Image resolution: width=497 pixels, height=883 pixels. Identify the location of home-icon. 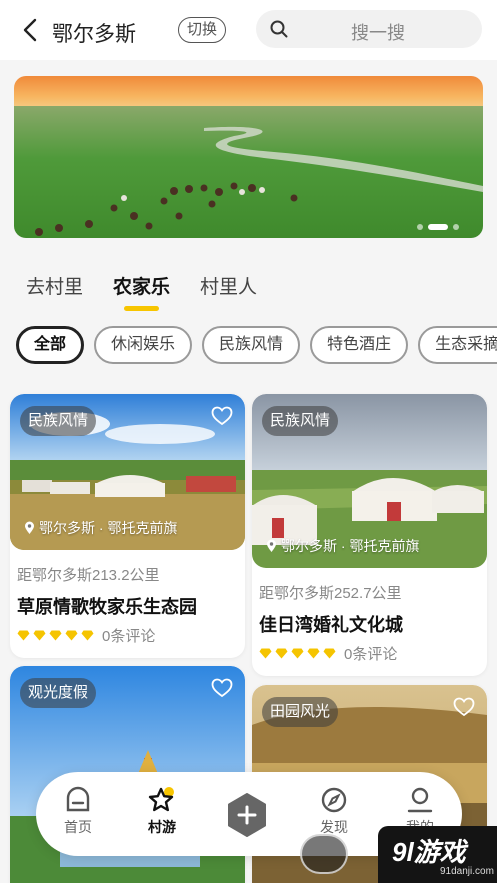
(78, 799).